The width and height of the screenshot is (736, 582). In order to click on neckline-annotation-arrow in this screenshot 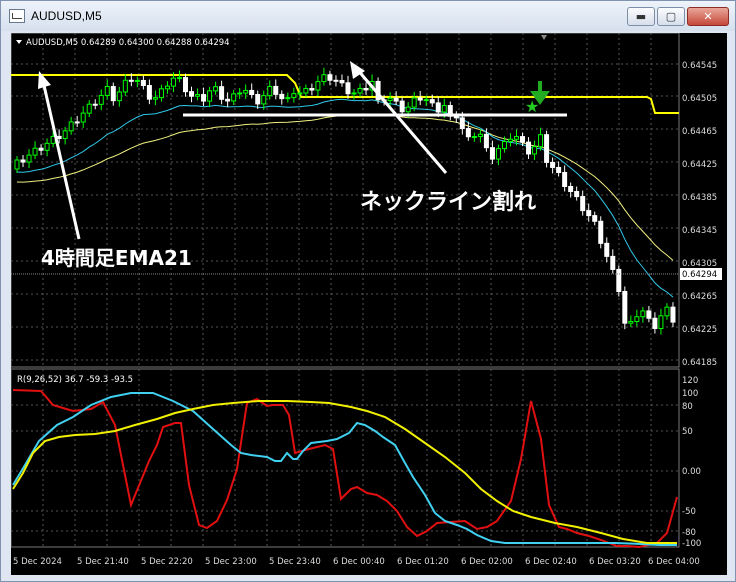, I will do `click(401, 120)`.